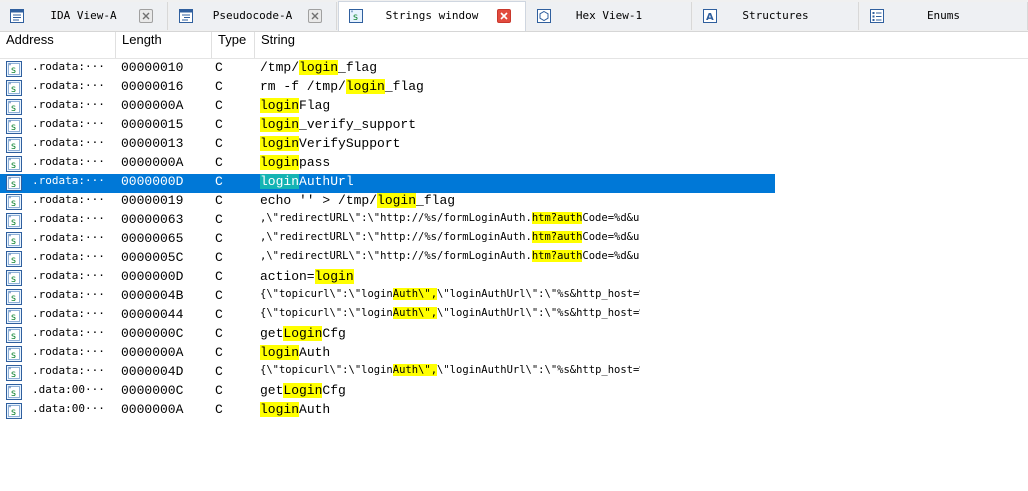 The image size is (1028, 491). I want to click on string-cell: rm -f /tmp/login_flag, so click(450, 88).